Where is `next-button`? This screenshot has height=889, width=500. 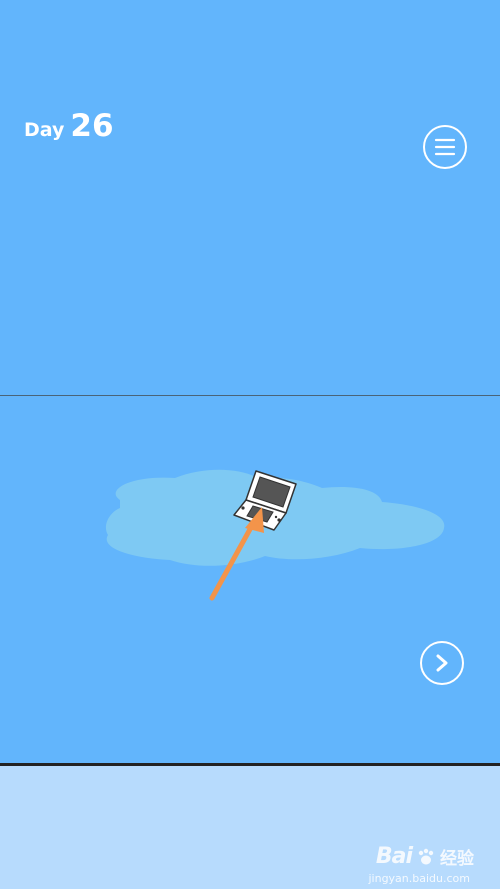
next-button is located at coordinates (442, 663).